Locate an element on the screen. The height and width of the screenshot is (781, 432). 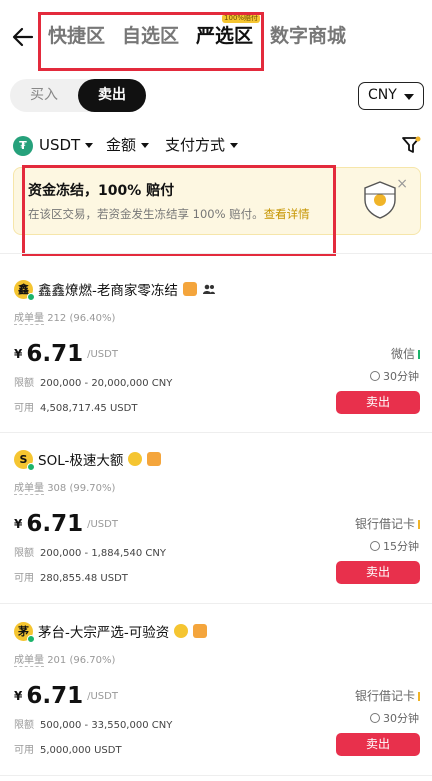
coin-filter-label: USDT is located at coordinates (60, 145).